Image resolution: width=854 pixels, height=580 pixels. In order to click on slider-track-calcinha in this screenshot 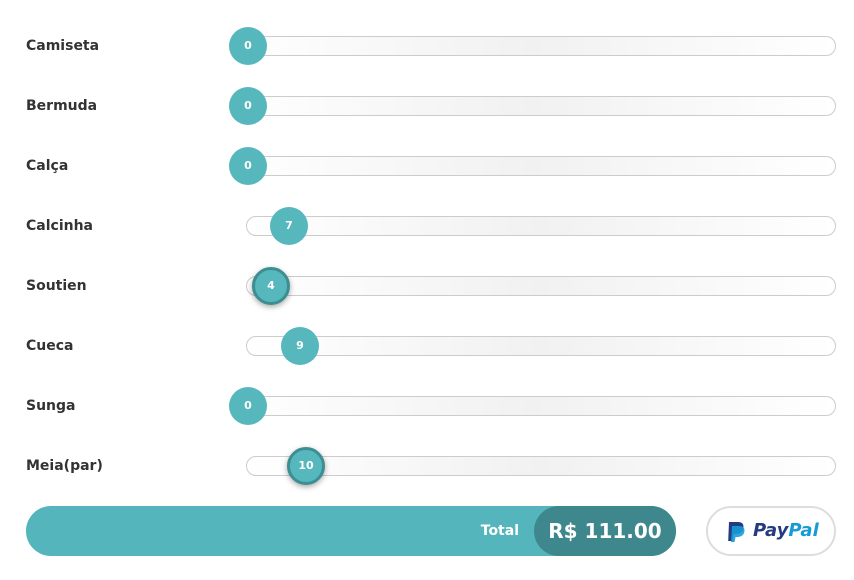, I will do `click(541, 226)`.